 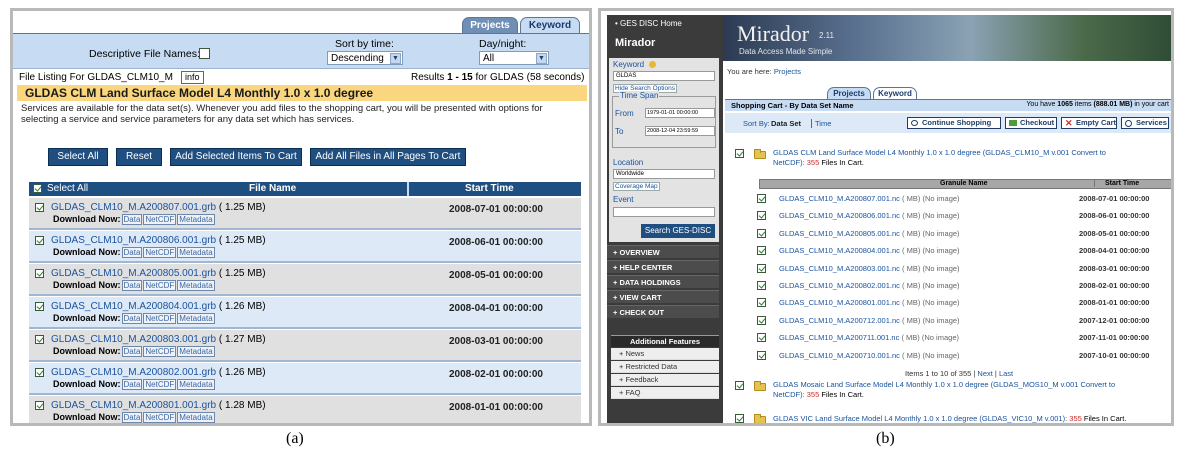 I want to click on feature-link: + FAQ, so click(x=665, y=393).